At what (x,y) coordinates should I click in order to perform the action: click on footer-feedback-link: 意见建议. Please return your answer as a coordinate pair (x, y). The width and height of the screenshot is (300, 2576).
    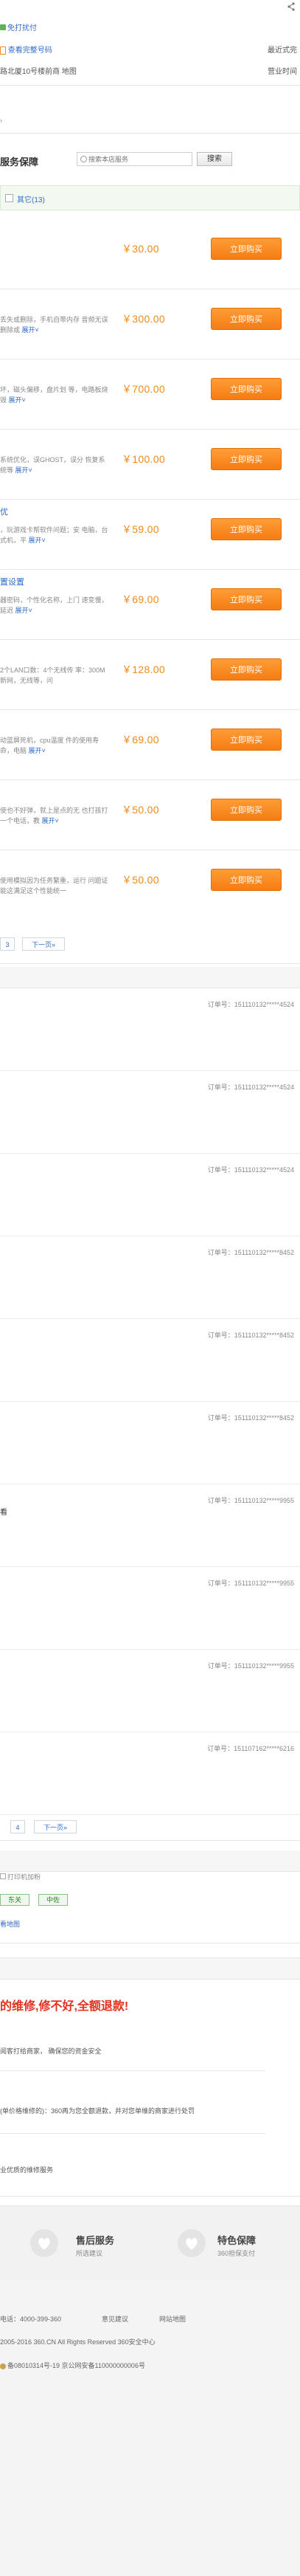
    Looking at the image, I should click on (115, 2319).